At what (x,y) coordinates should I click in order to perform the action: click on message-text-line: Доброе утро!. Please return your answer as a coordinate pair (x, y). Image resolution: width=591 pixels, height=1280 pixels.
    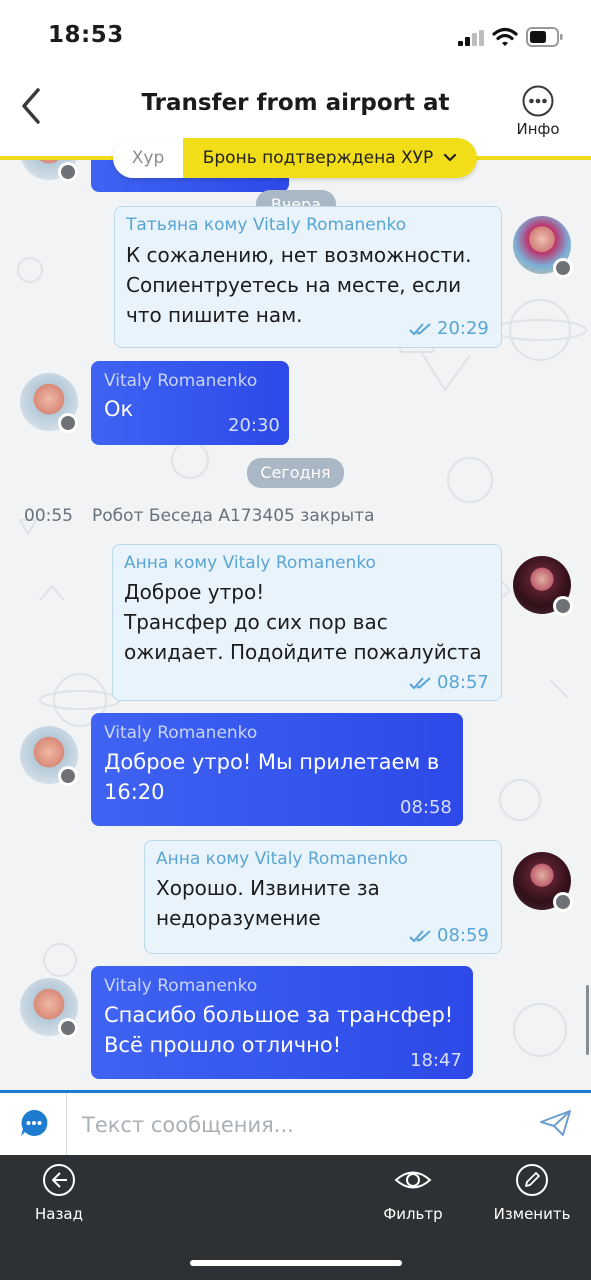
    Looking at the image, I should click on (194, 592).